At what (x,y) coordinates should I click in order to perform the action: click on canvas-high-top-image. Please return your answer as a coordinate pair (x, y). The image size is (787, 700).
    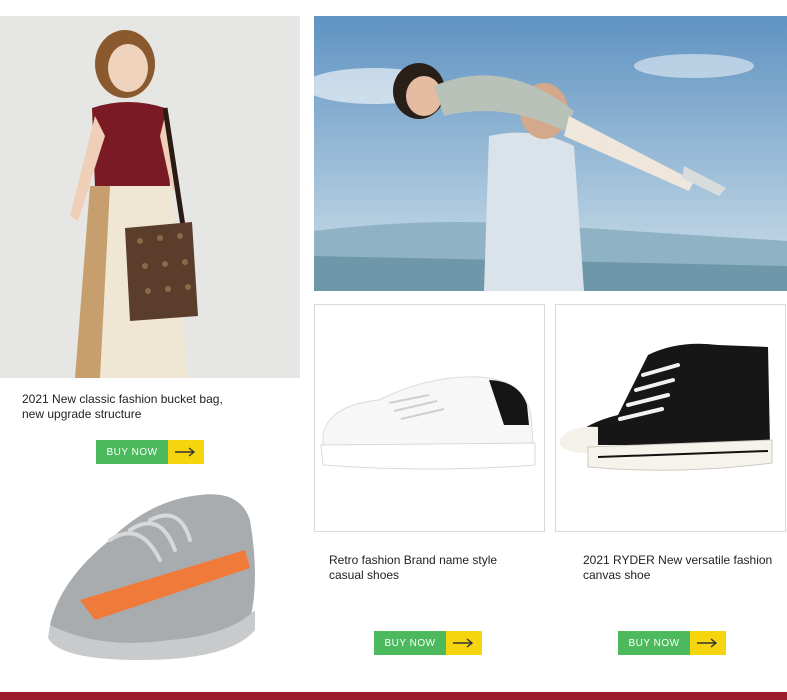
    Looking at the image, I should click on (669, 407).